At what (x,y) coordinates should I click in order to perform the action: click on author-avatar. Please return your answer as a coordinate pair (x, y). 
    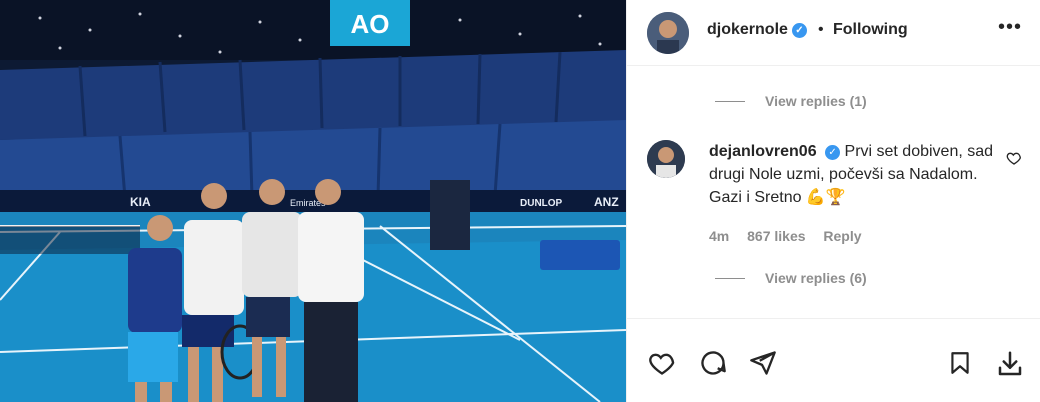
    Looking at the image, I should click on (668, 33).